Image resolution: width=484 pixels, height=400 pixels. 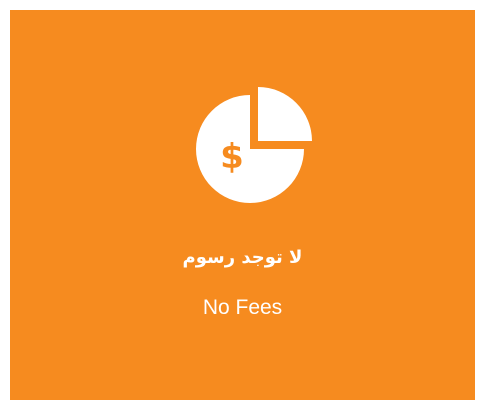 I want to click on pie-chart-dollar-icon: $, so click(x=254, y=145).